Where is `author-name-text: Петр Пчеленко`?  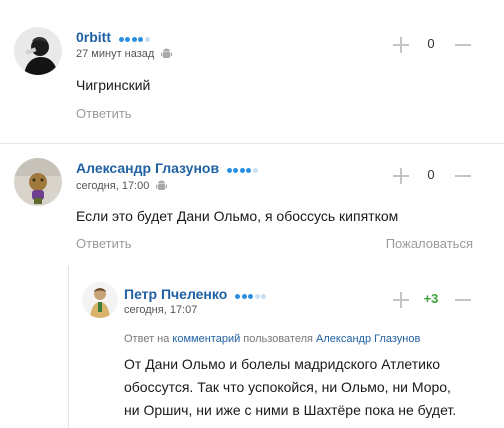 author-name-text: Петр Пчеленко is located at coordinates (175, 294).